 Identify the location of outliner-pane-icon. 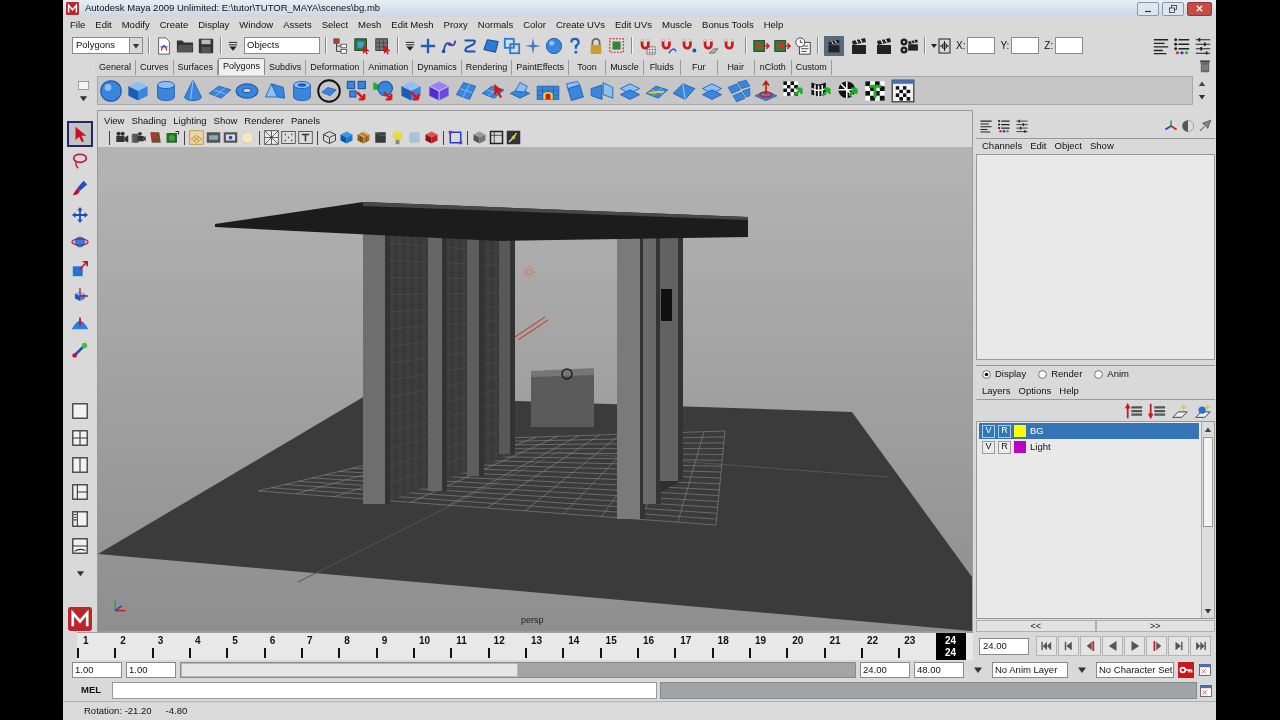
(80, 518).